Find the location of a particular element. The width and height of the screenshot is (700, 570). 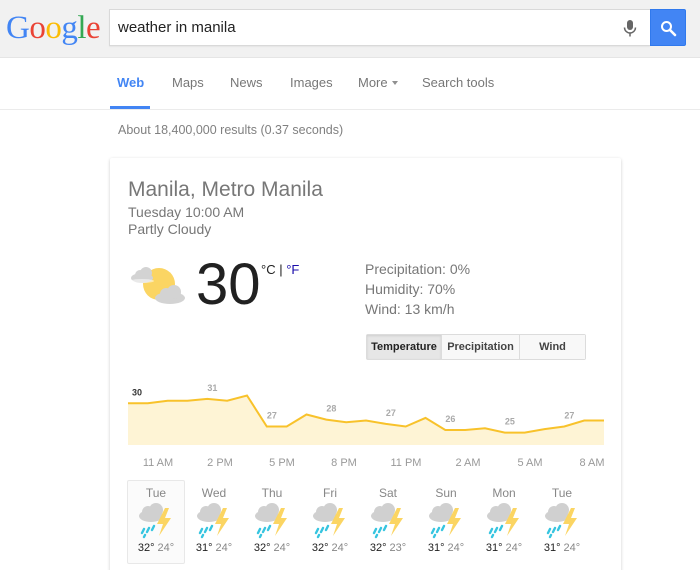

forecast-day: Mon 31° 24° is located at coordinates (504, 522).